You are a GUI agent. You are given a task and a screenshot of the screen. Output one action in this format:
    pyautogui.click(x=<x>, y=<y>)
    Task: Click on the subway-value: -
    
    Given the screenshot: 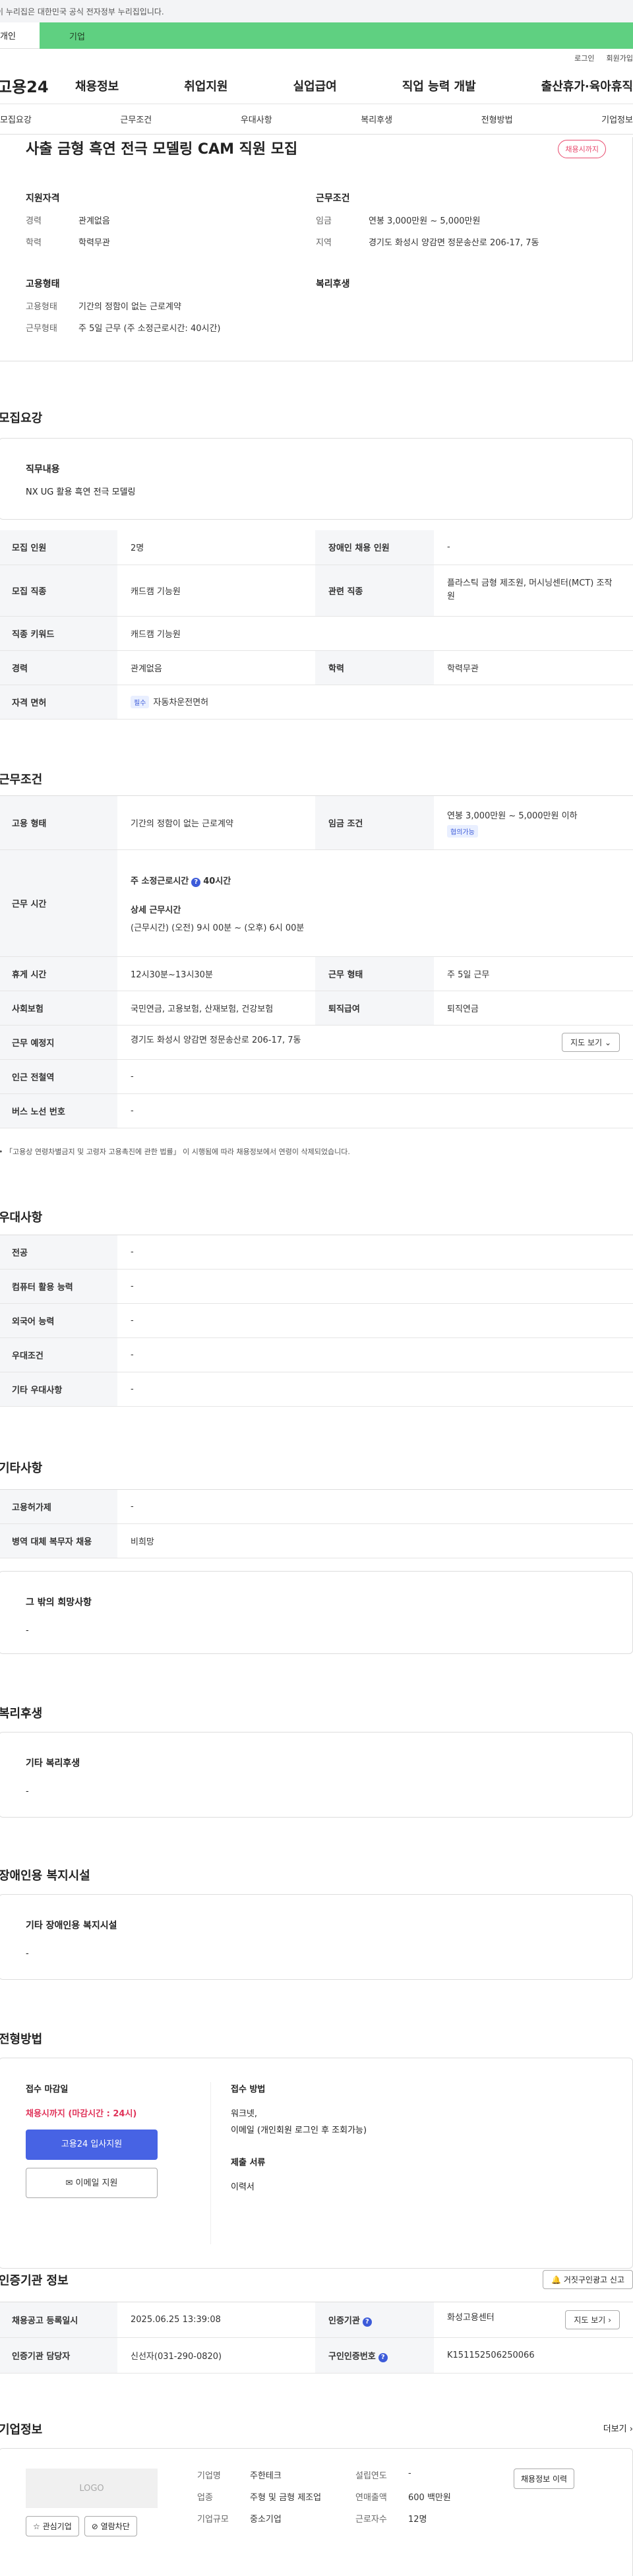 What is the action you would take?
    pyautogui.click(x=375, y=1076)
    